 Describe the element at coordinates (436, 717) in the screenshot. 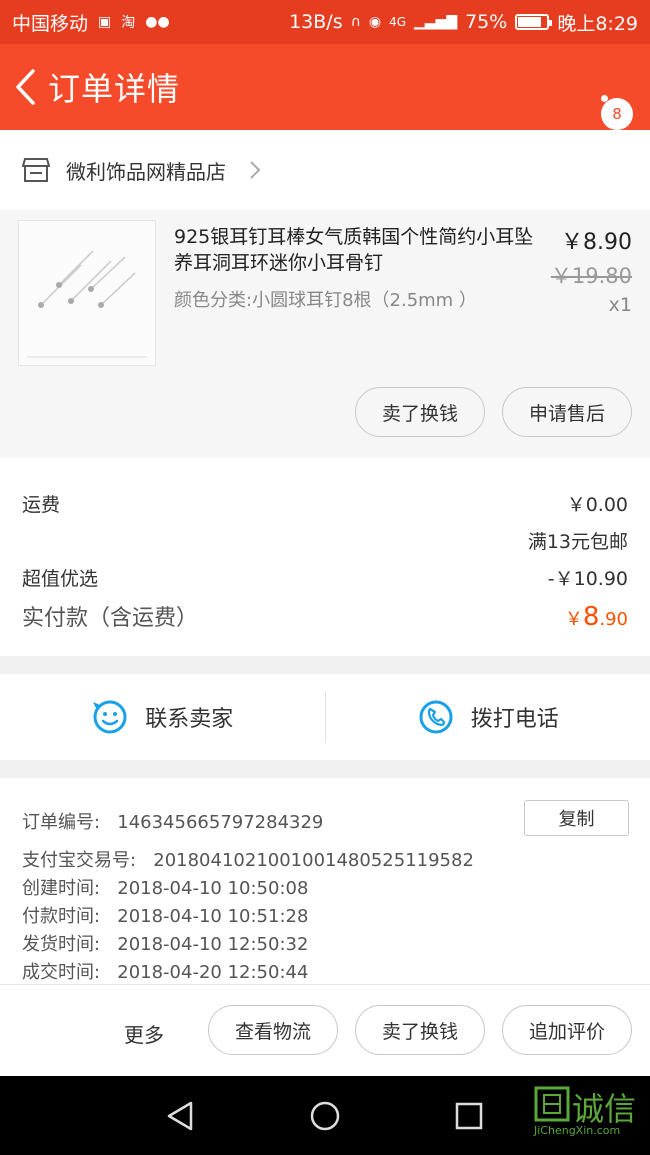

I see `phone-icon` at that location.